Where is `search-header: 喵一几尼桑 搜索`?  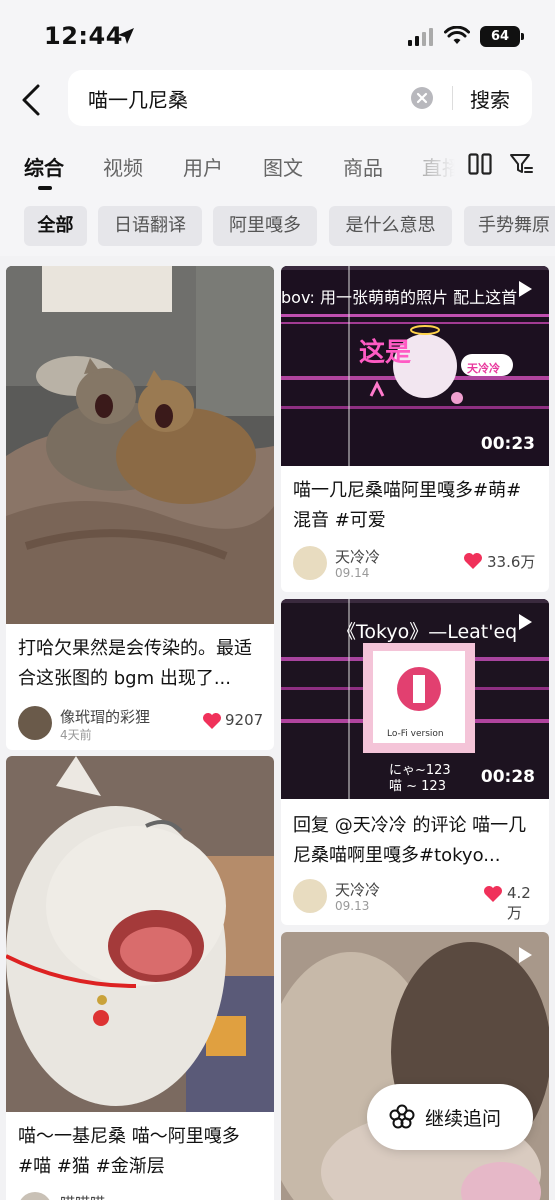 search-header: 喵一几尼桑 搜索 is located at coordinates (277, 100).